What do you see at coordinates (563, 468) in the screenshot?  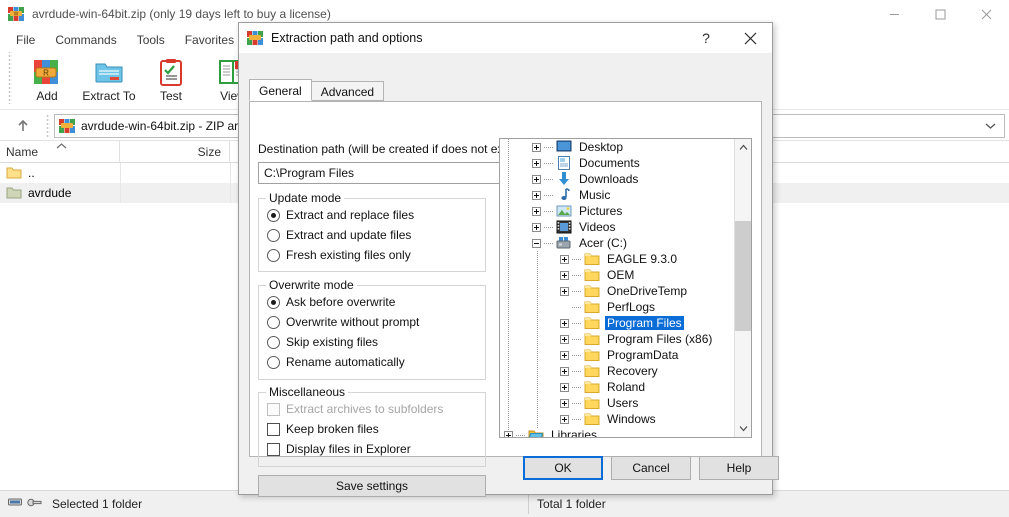 I see `ok-button: OK` at bounding box center [563, 468].